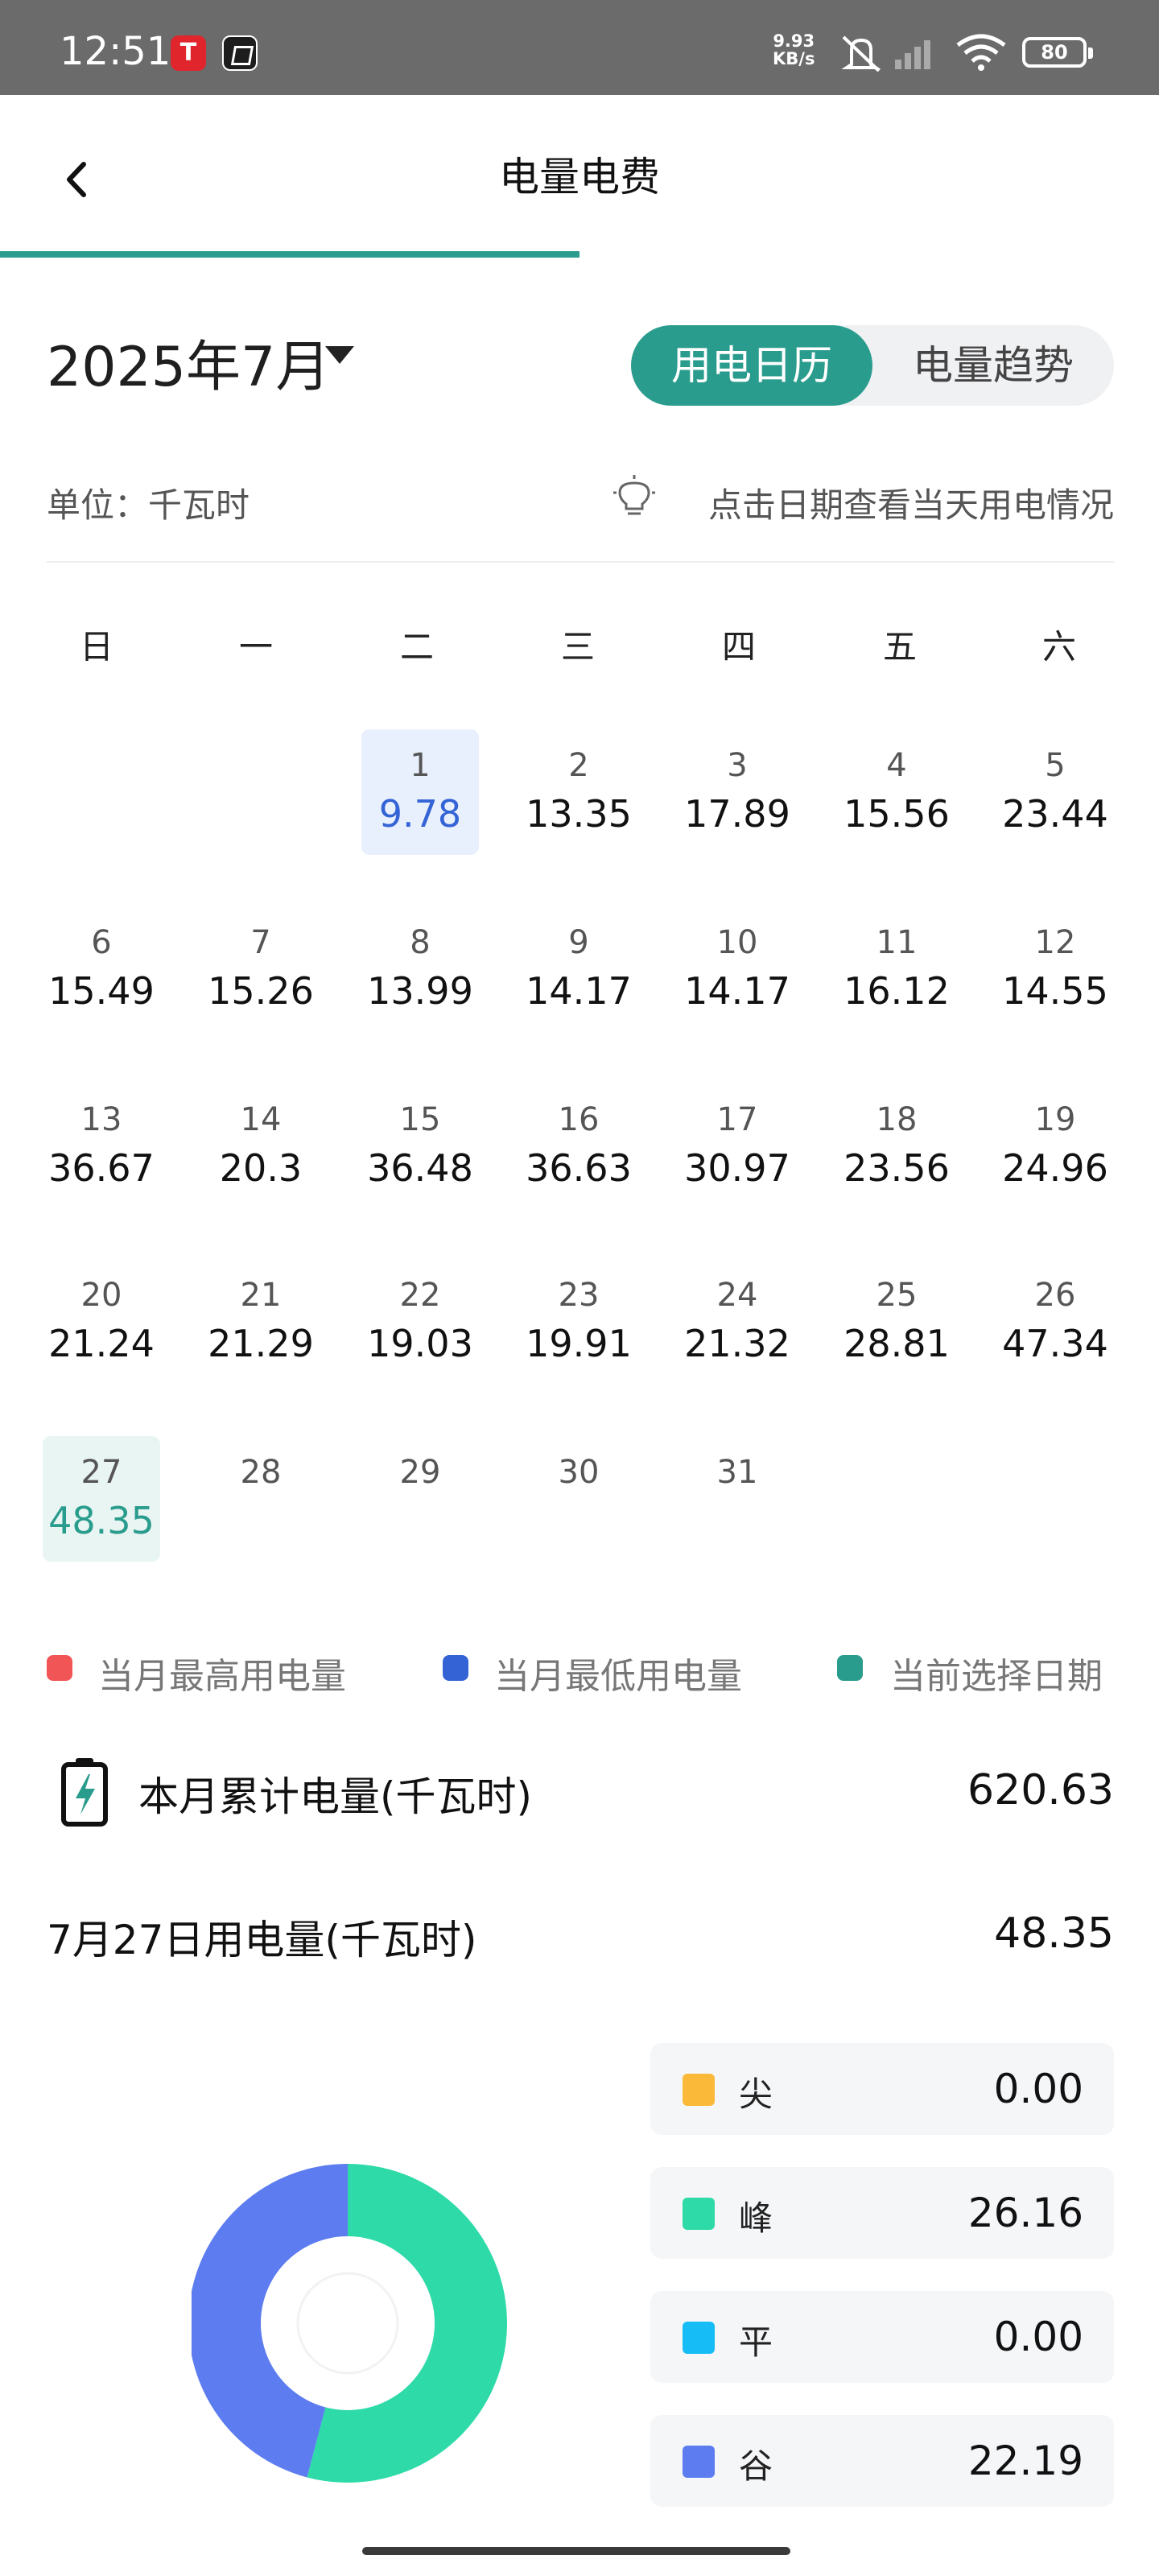 This screenshot has height=2576, width=1159. What do you see at coordinates (577, 647) in the screenshot?
I see `weekday-wed: 三` at bounding box center [577, 647].